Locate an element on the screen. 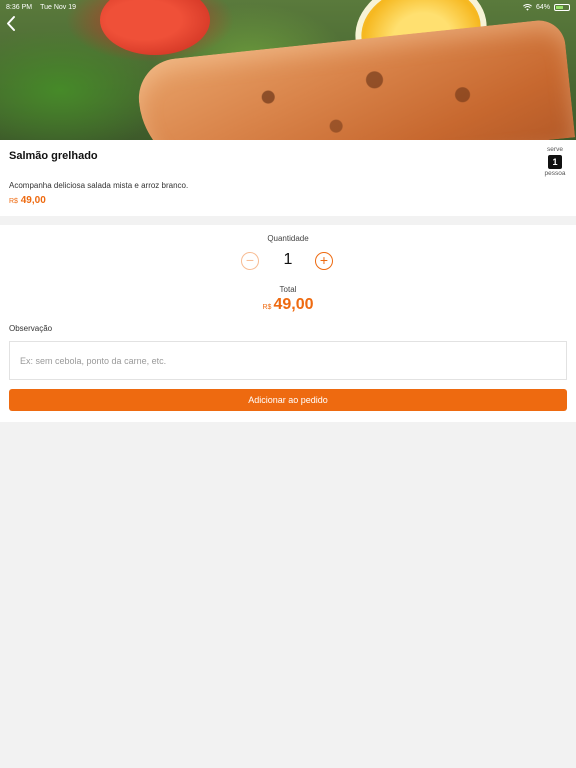 Image resolution: width=576 pixels, height=768 pixels. quantity-stepper: − 1 + is located at coordinates (288, 262).